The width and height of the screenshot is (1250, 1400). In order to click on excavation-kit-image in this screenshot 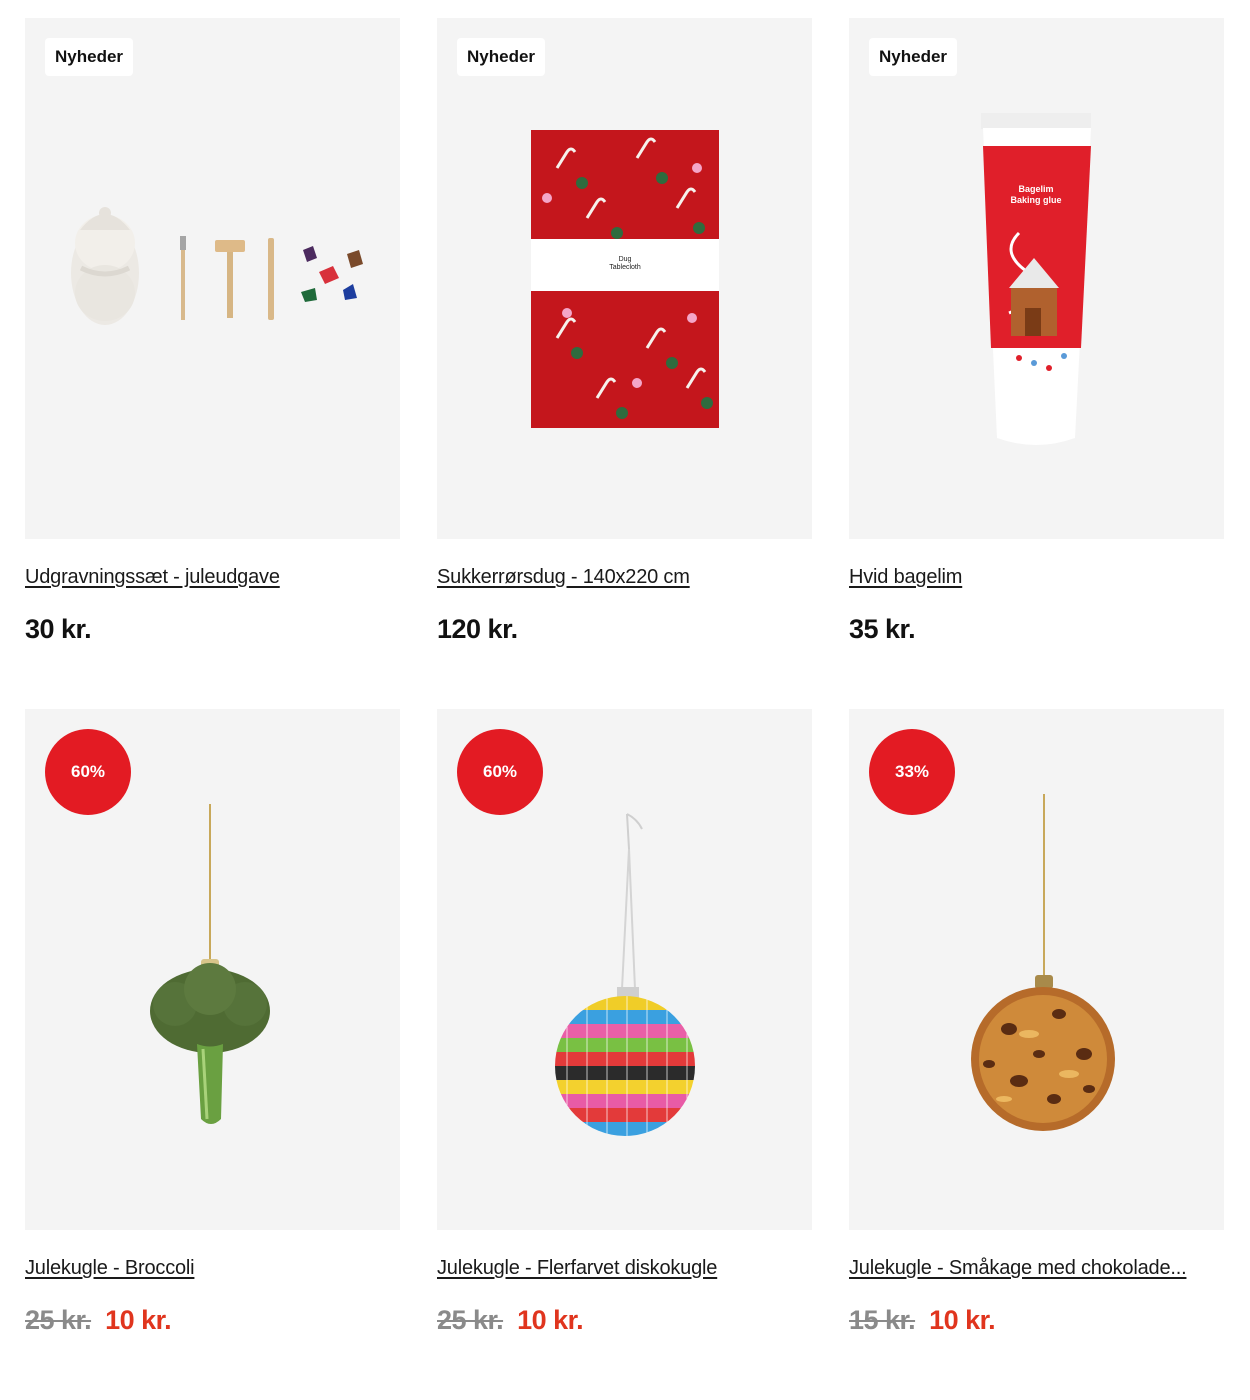, I will do `click(217, 266)`.